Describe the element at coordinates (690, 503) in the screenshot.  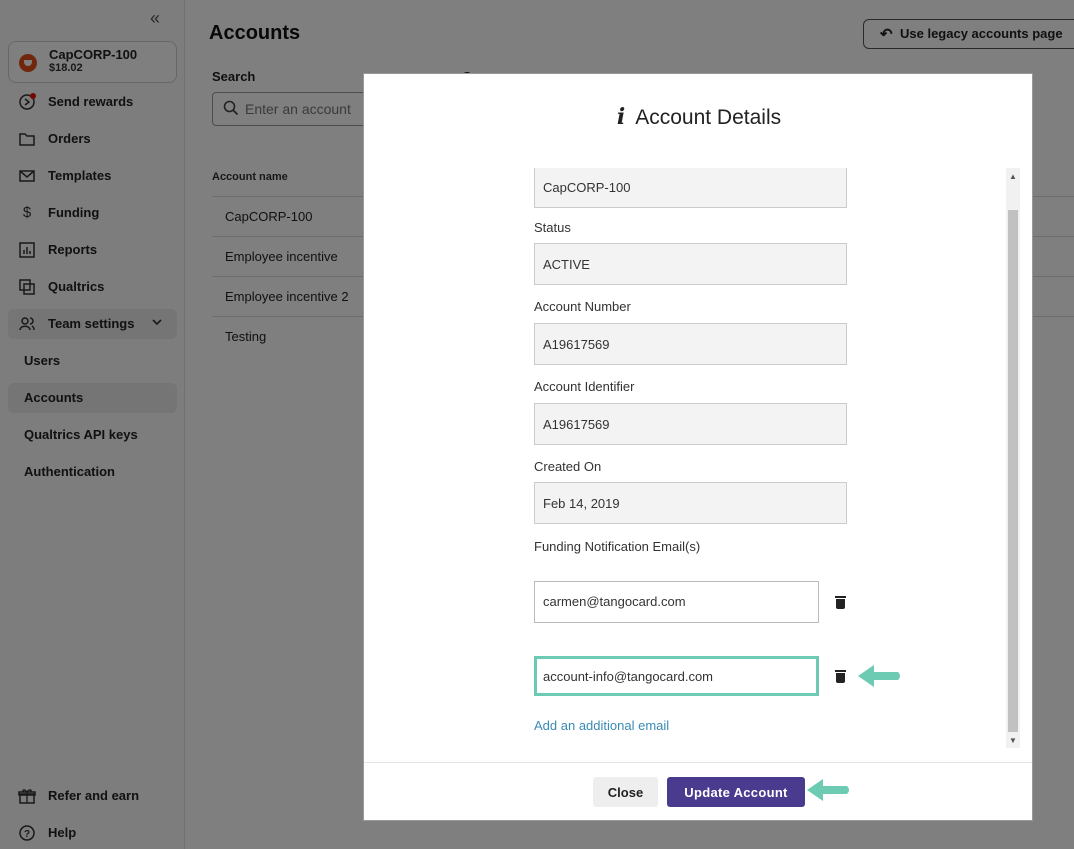
I see `created-on-field: Feb 14, 2019` at that location.